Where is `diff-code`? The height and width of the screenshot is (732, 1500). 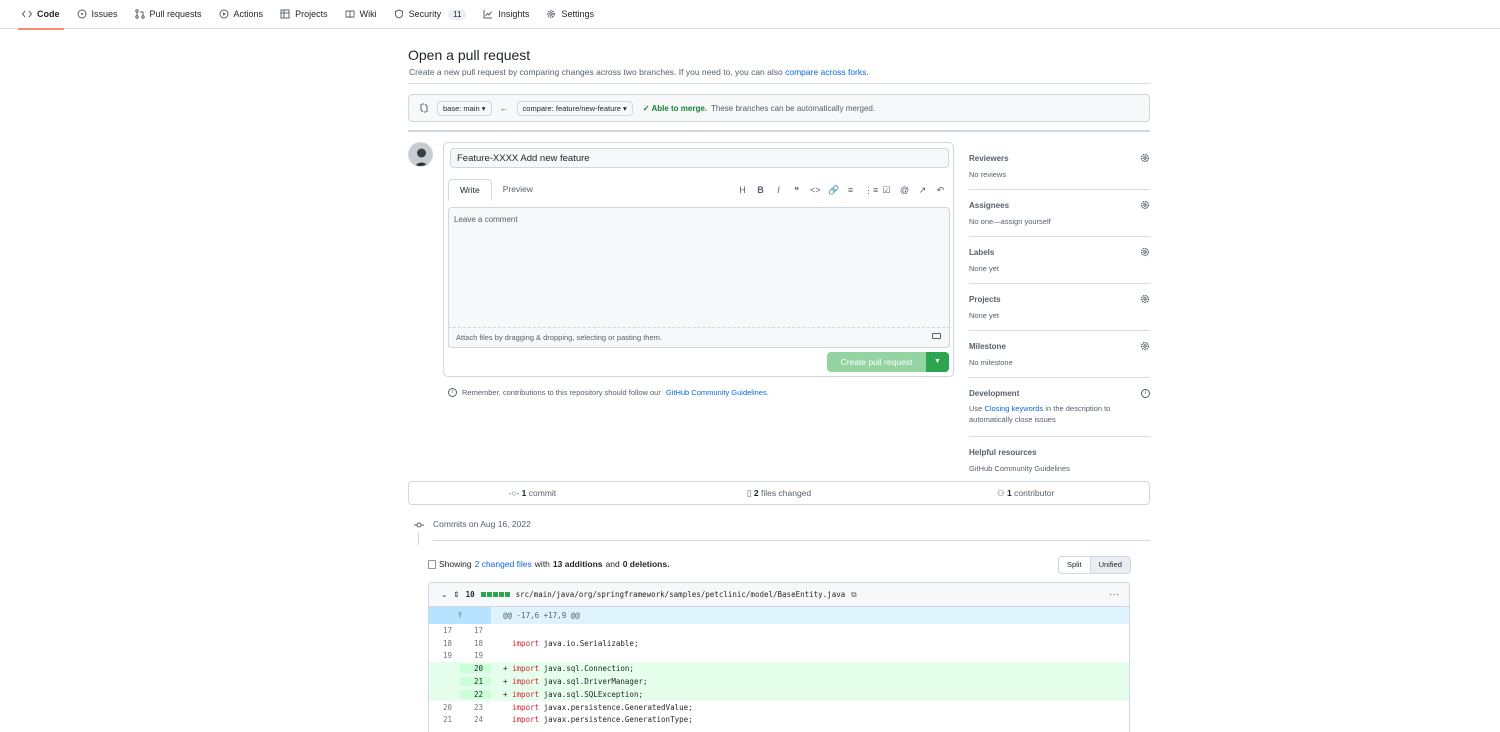
diff-code is located at coordinates (501, 630).